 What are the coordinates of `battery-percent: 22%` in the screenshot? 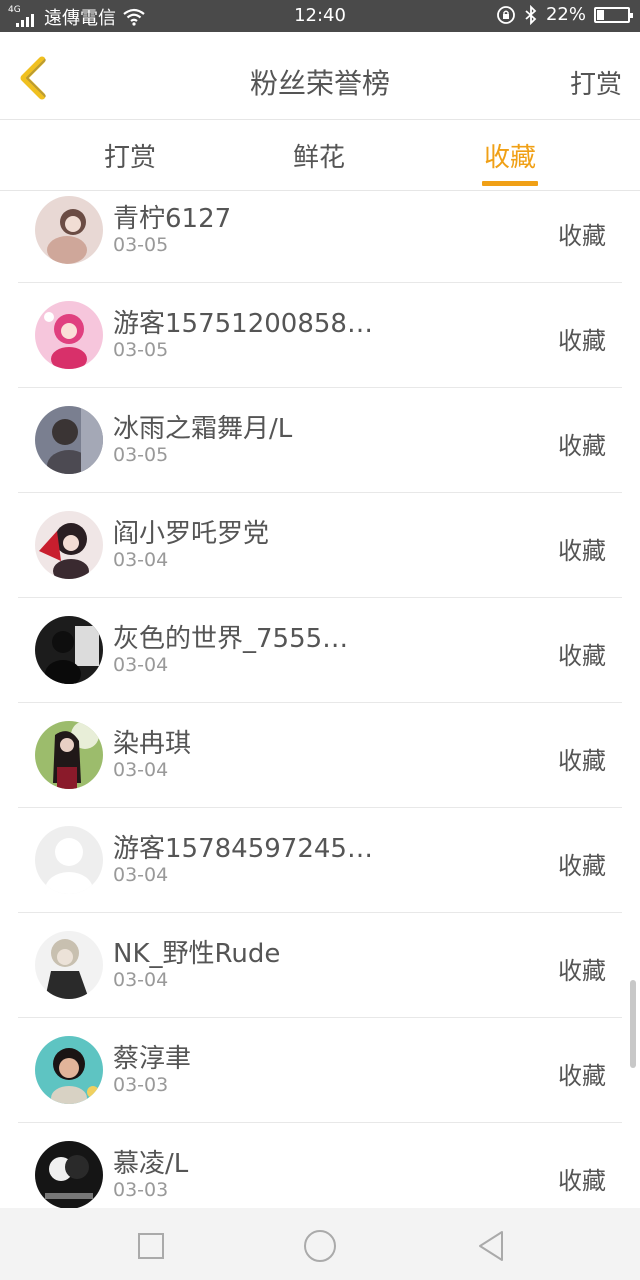 It's located at (565, 14).